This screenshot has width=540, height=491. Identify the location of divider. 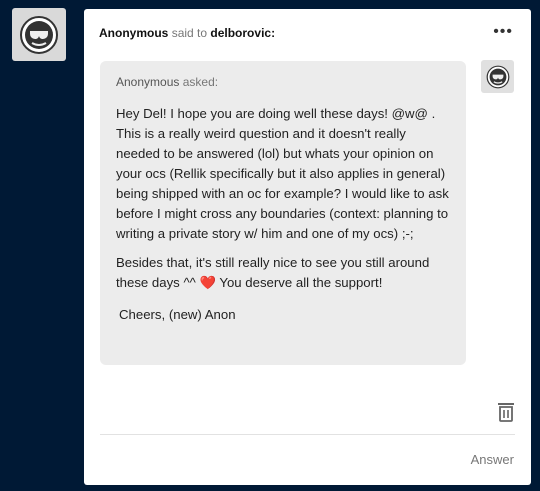
(307, 434).